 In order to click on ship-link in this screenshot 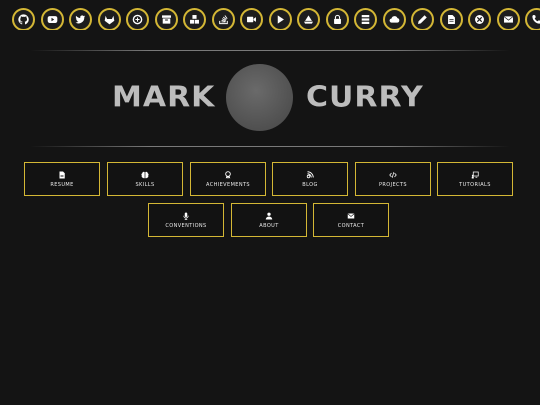, I will do `click(308, 19)`.